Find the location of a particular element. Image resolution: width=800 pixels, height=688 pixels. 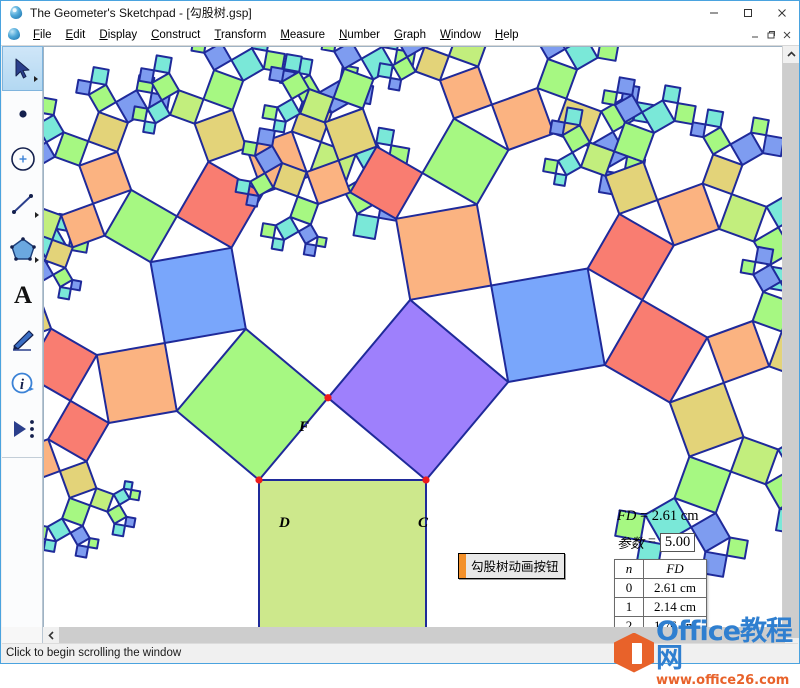

parameter-value-box: 5.00 is located at coordinates (677, 542).